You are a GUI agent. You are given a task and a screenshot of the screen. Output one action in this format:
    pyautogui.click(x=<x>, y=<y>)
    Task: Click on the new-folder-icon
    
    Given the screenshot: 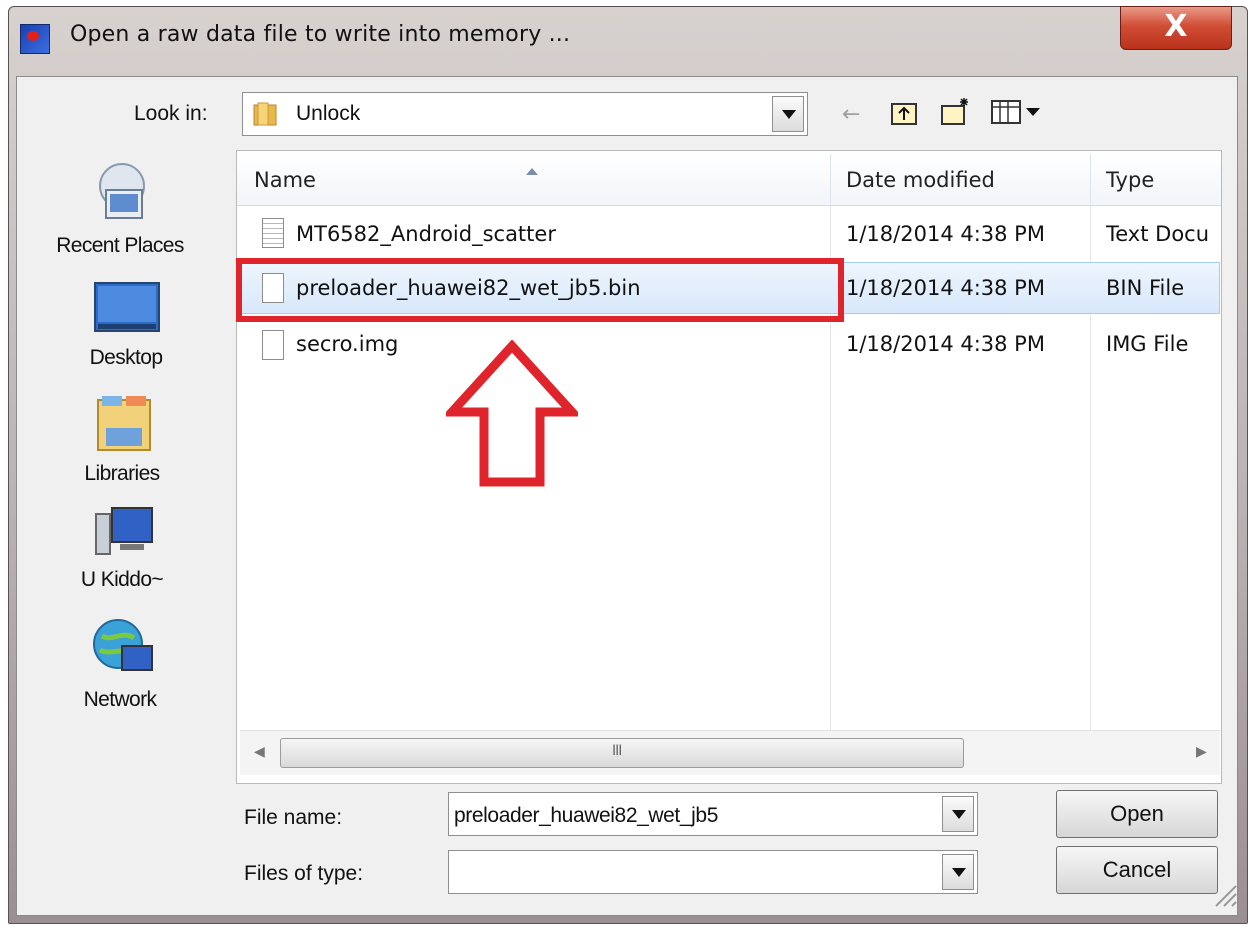 What is the action you would take?
    pyautogui.click(x=956, y=111)
    